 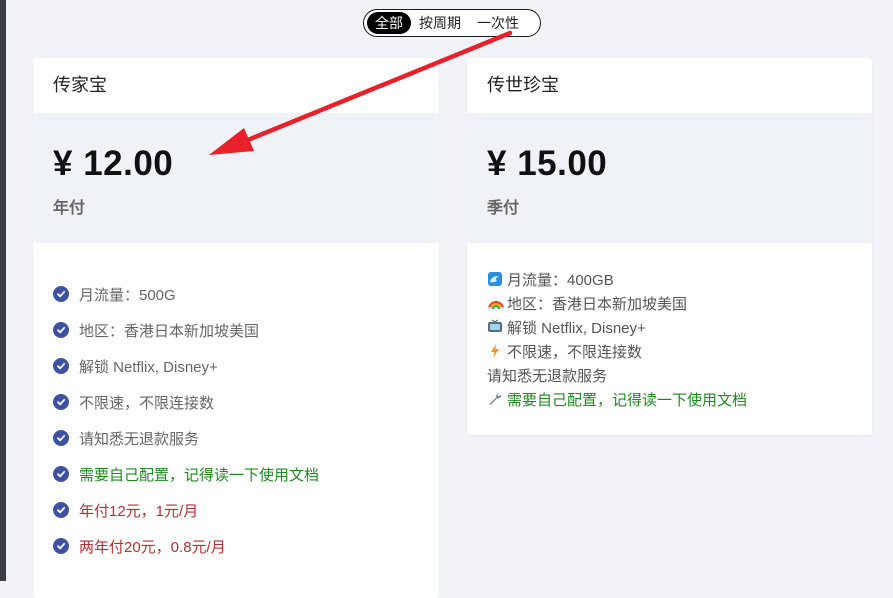 I want to click on tv-icon, so click(x=495, y=327).